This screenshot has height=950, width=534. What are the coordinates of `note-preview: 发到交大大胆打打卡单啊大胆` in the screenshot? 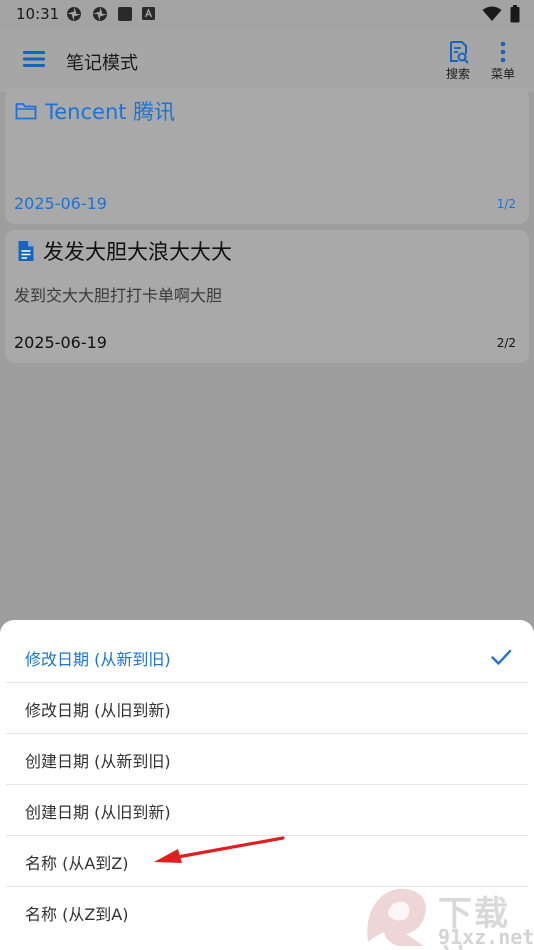 It's located at (118, 295).